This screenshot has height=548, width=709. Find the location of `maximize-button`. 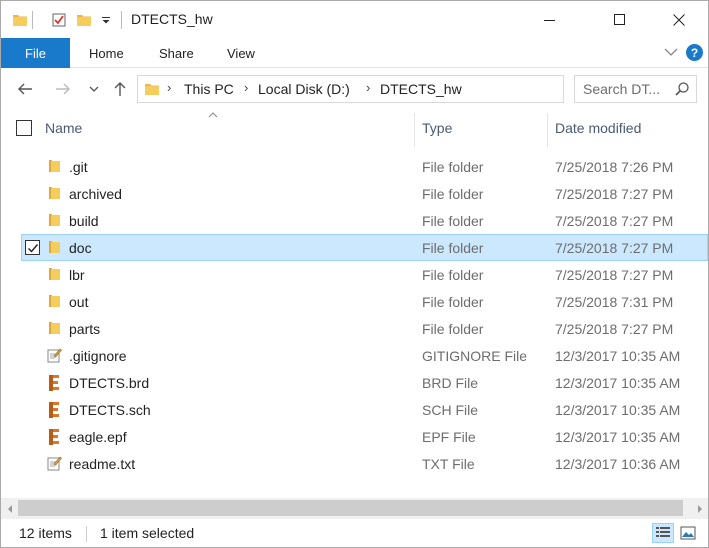

maximize-button is located at coordinates (620, 19).